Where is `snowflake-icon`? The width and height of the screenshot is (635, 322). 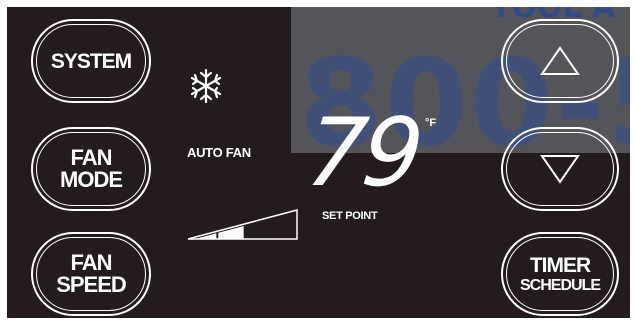
snowflake-icon is located at coordinates (206, 86).